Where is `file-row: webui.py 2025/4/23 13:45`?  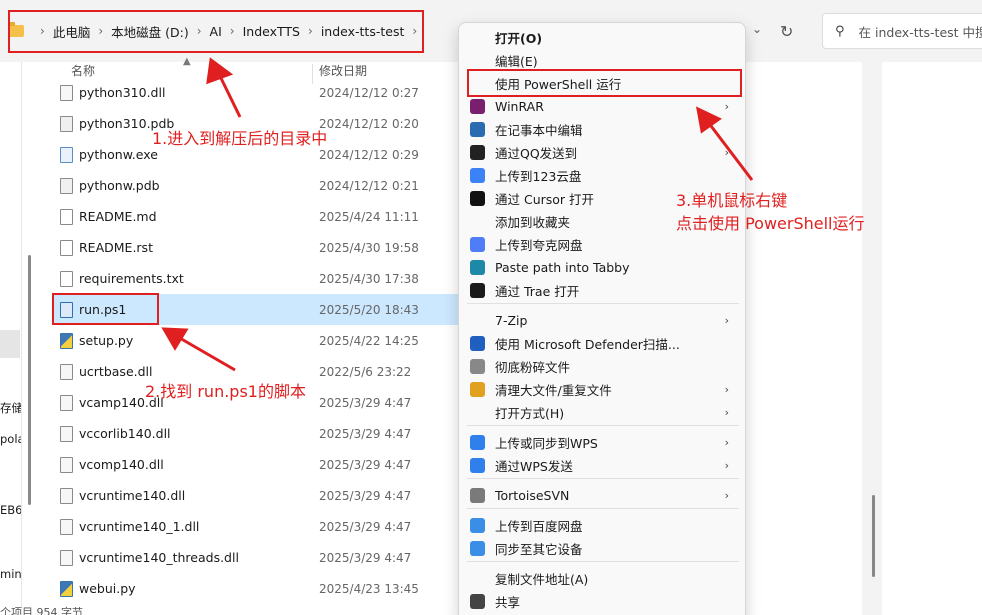 file-row: webui.py 2025/4/23 13:45 is located at coordinates (257, 588).